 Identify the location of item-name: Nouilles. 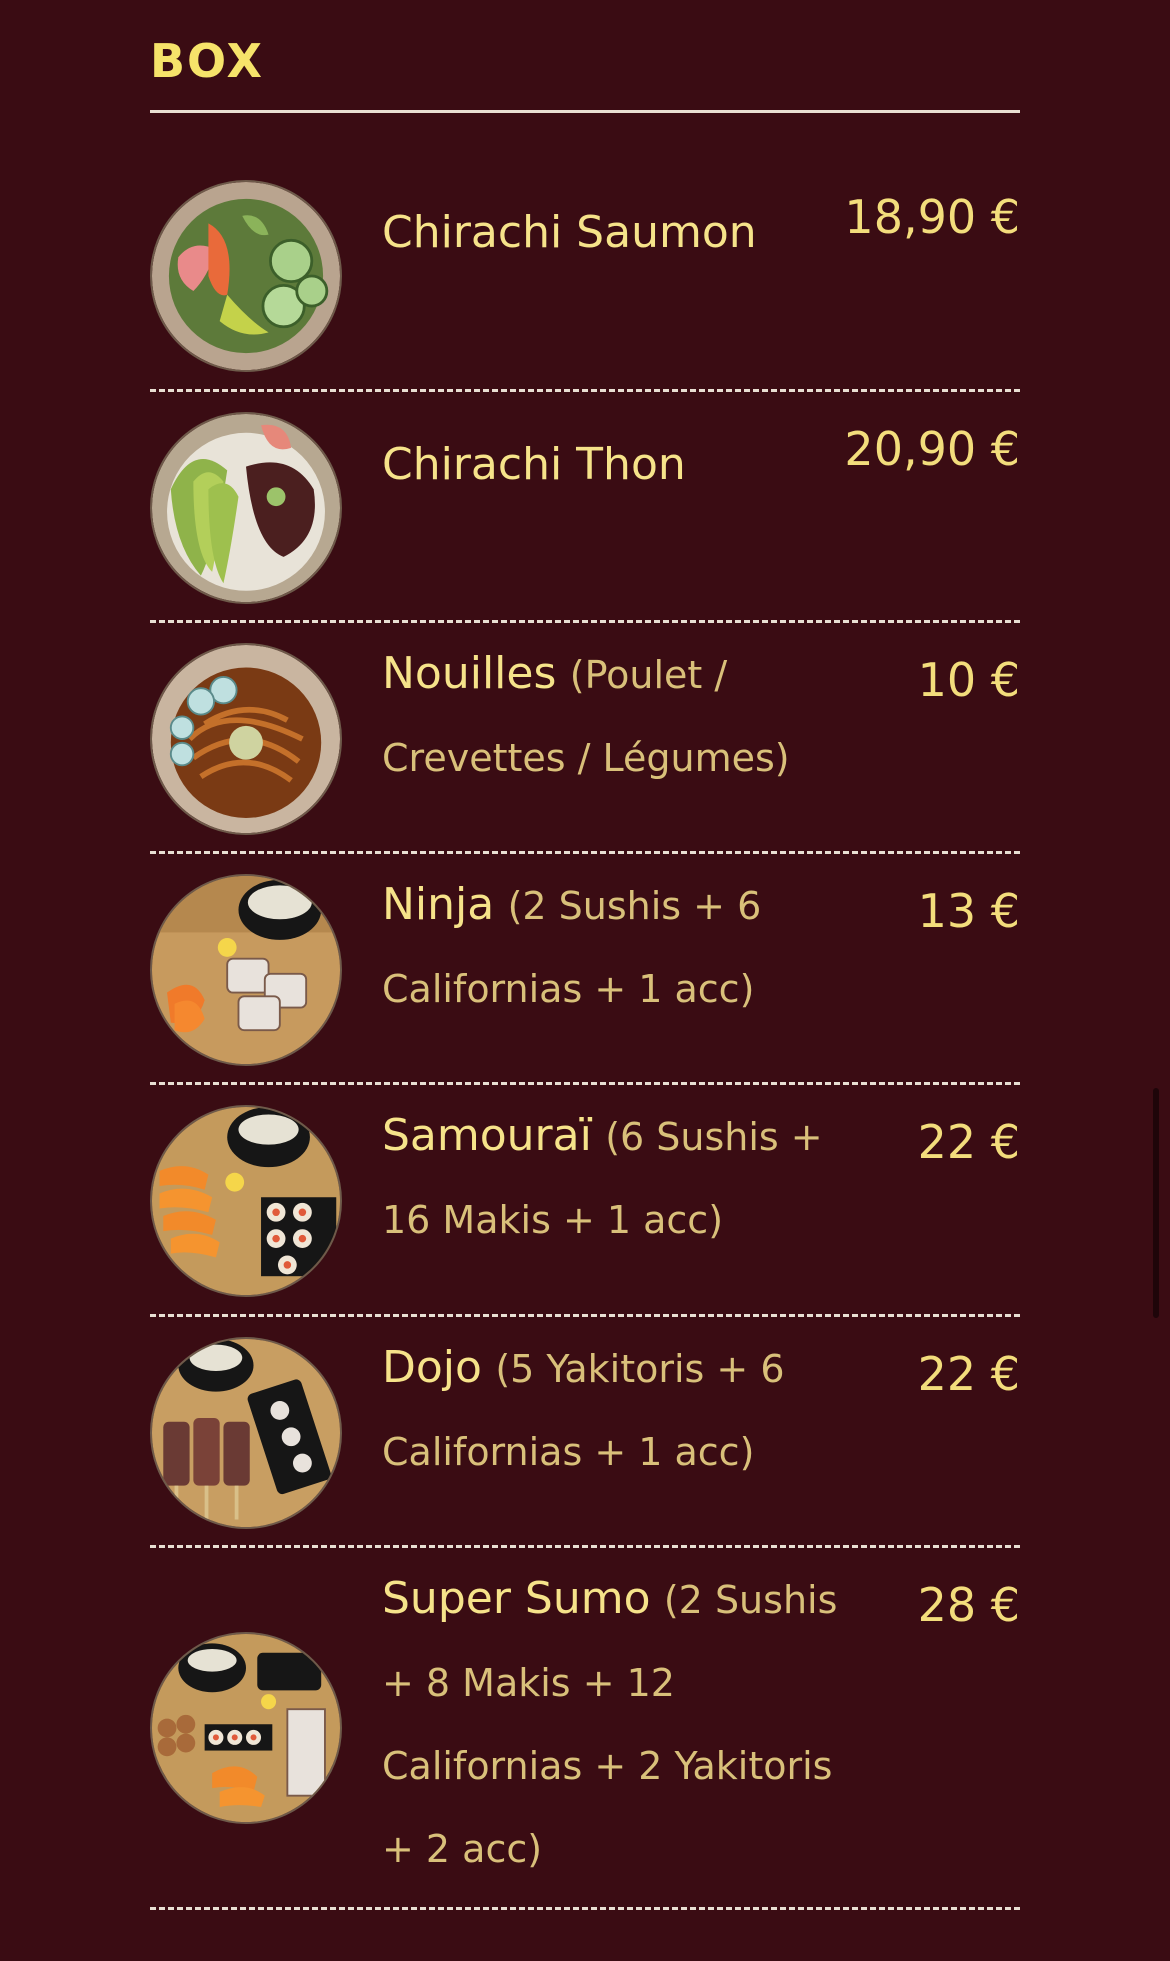
(469, 673).